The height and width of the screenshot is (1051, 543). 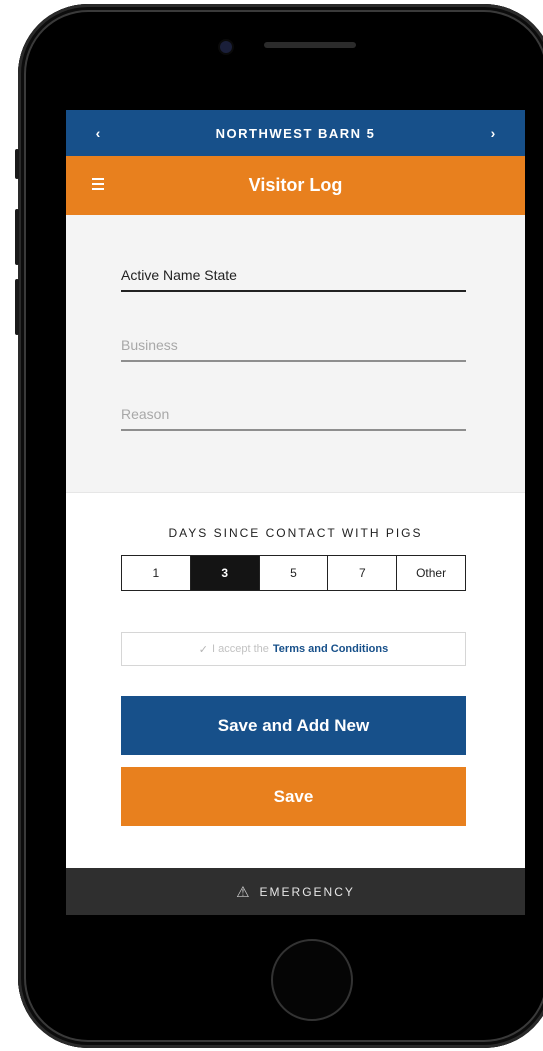 I want to click on chevron-right-icon: ›, so click(x=493, y=133).